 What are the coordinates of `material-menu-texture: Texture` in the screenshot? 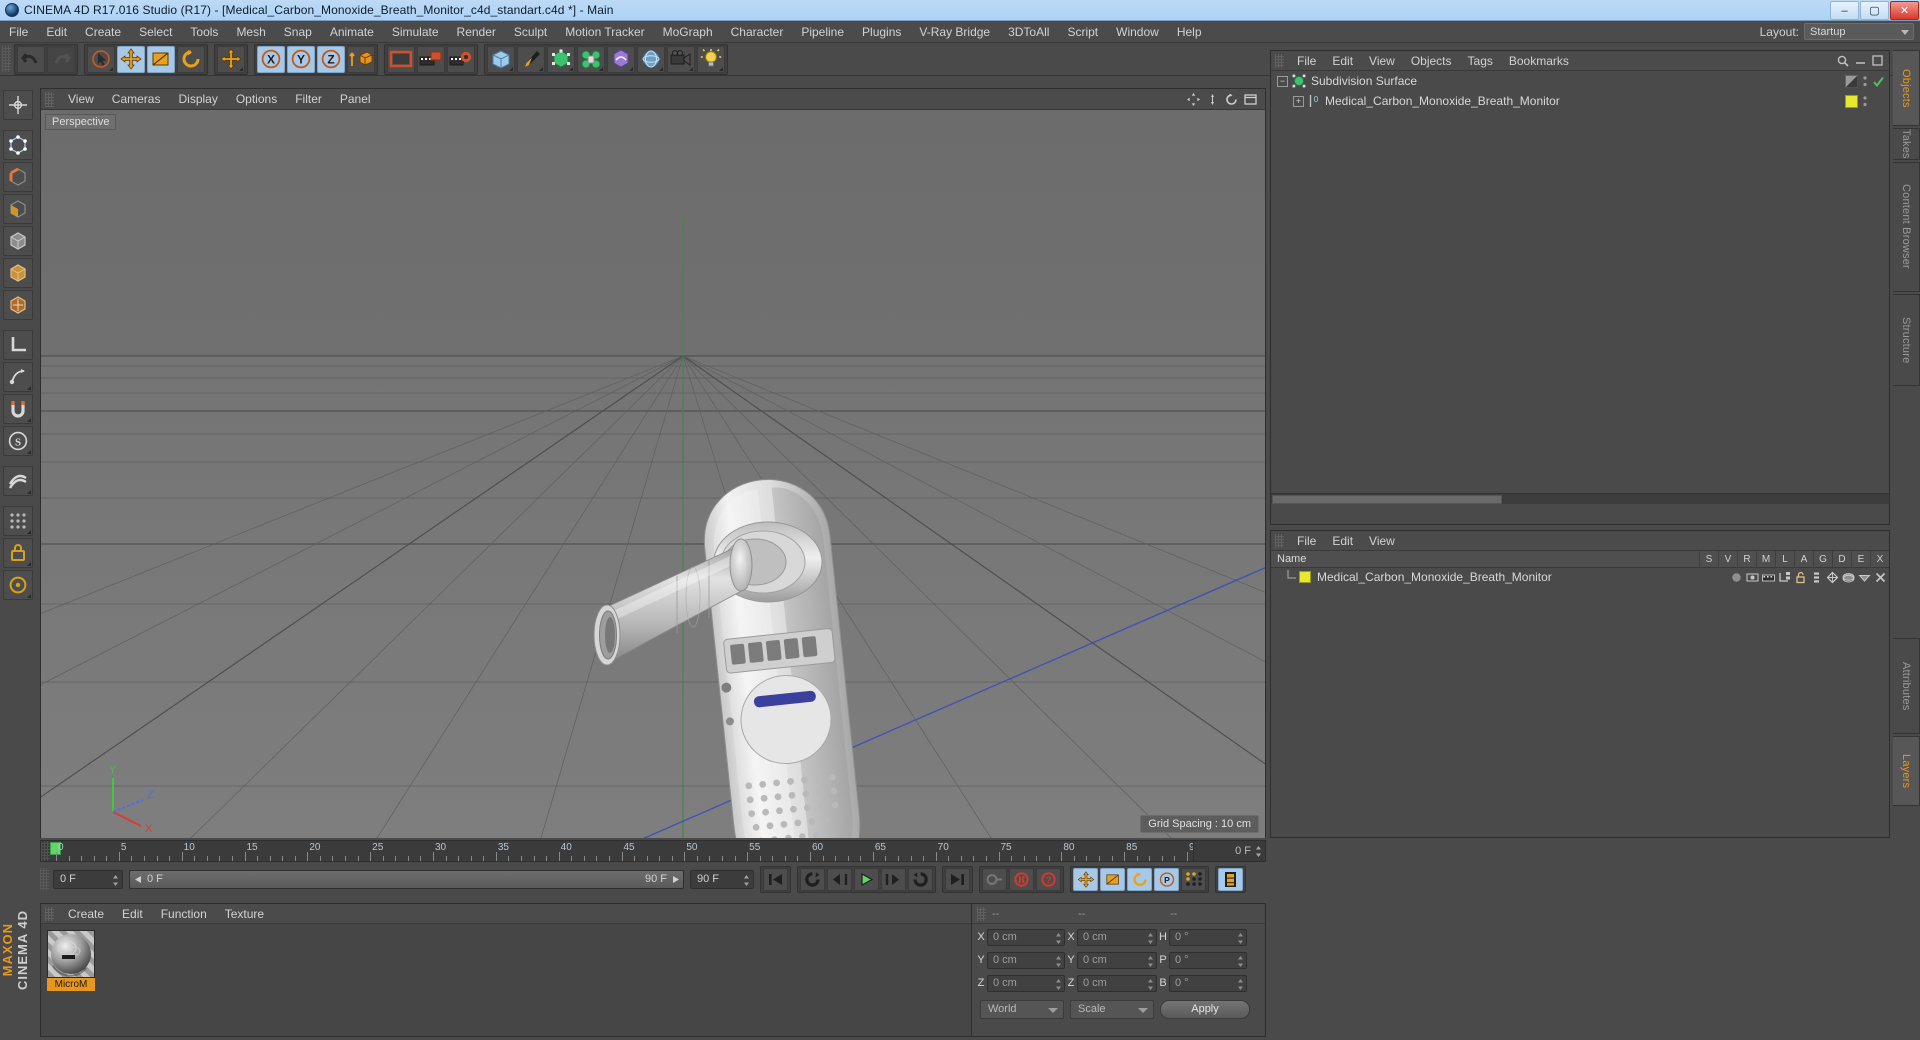 It's located at (244, 914).